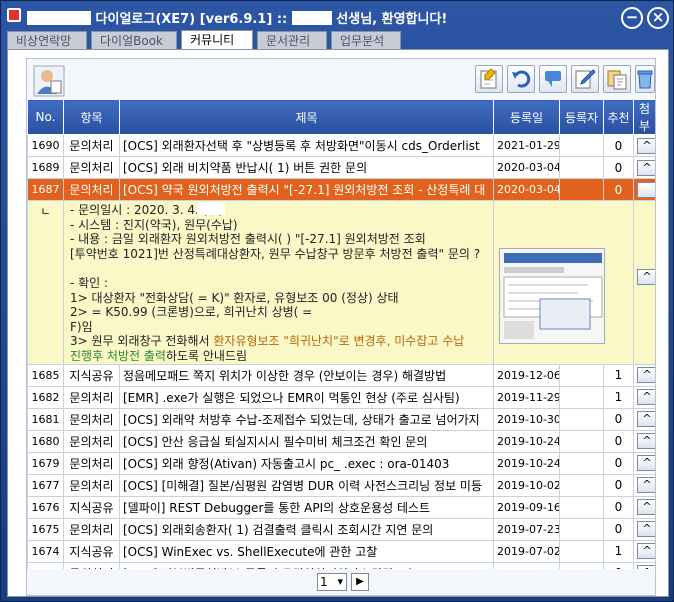  Describe the element at coordinates (45, 375) in the screenshot. I see `cell-no: 1685` at that location.